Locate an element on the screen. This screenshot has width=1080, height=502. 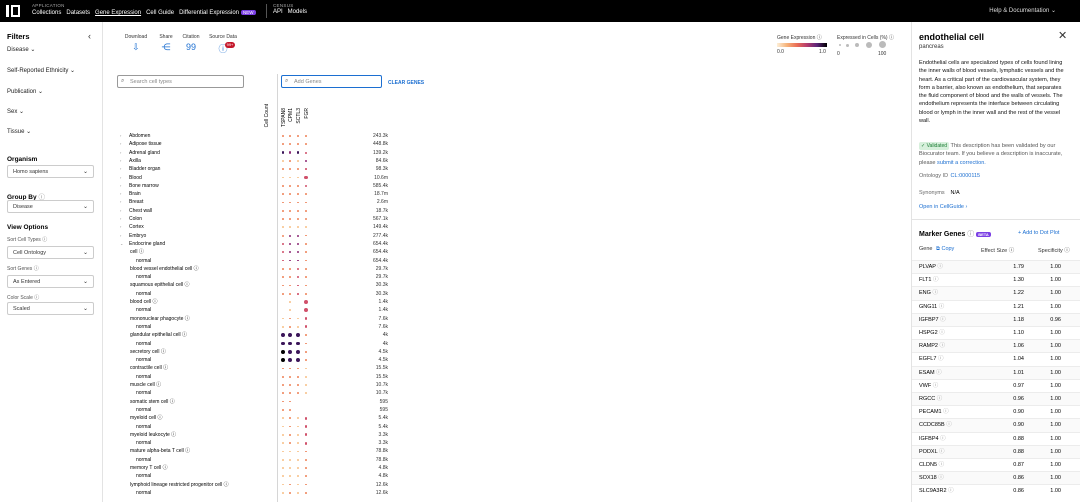
marker-gene-row: SLC9A3R2 ⓘ 0.86 1.00 is located at coordinates (996, 490).